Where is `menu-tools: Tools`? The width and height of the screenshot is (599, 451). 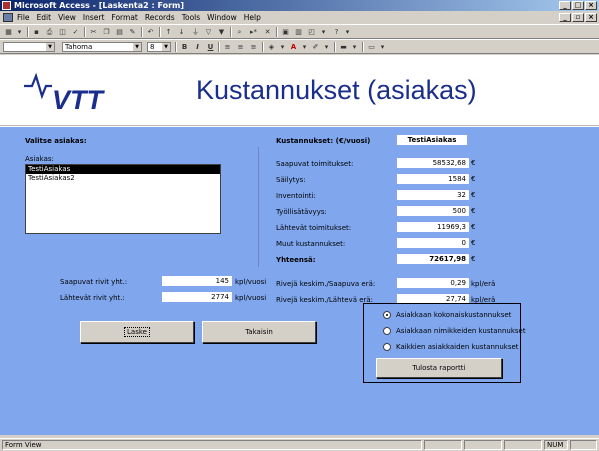 menu-tools: Tools is located at coordinates (191, 17).